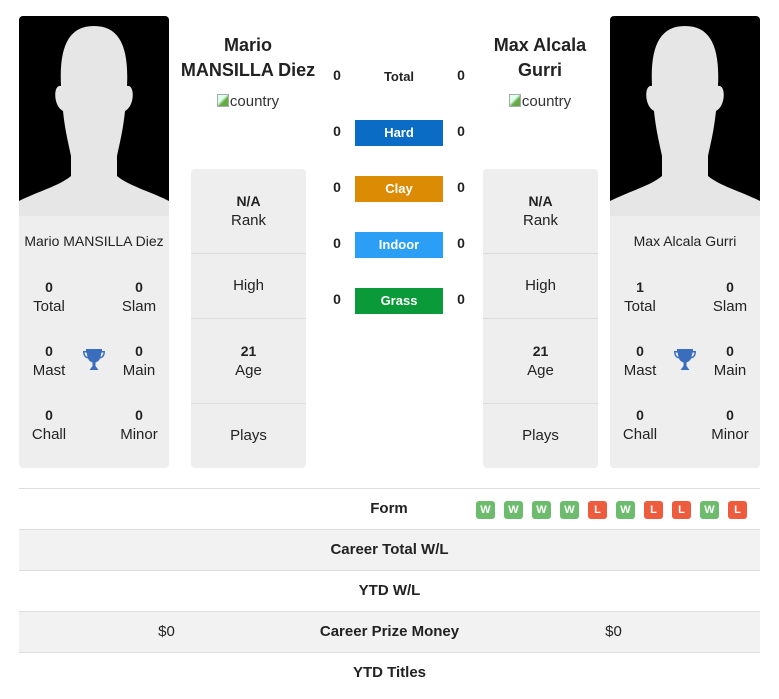 This screenshot has height=699, width=779. What do you see at coordinates (399, 76) in the screenshot?
I see `h2h-total-label: Total` at bounding box center [399, 76].